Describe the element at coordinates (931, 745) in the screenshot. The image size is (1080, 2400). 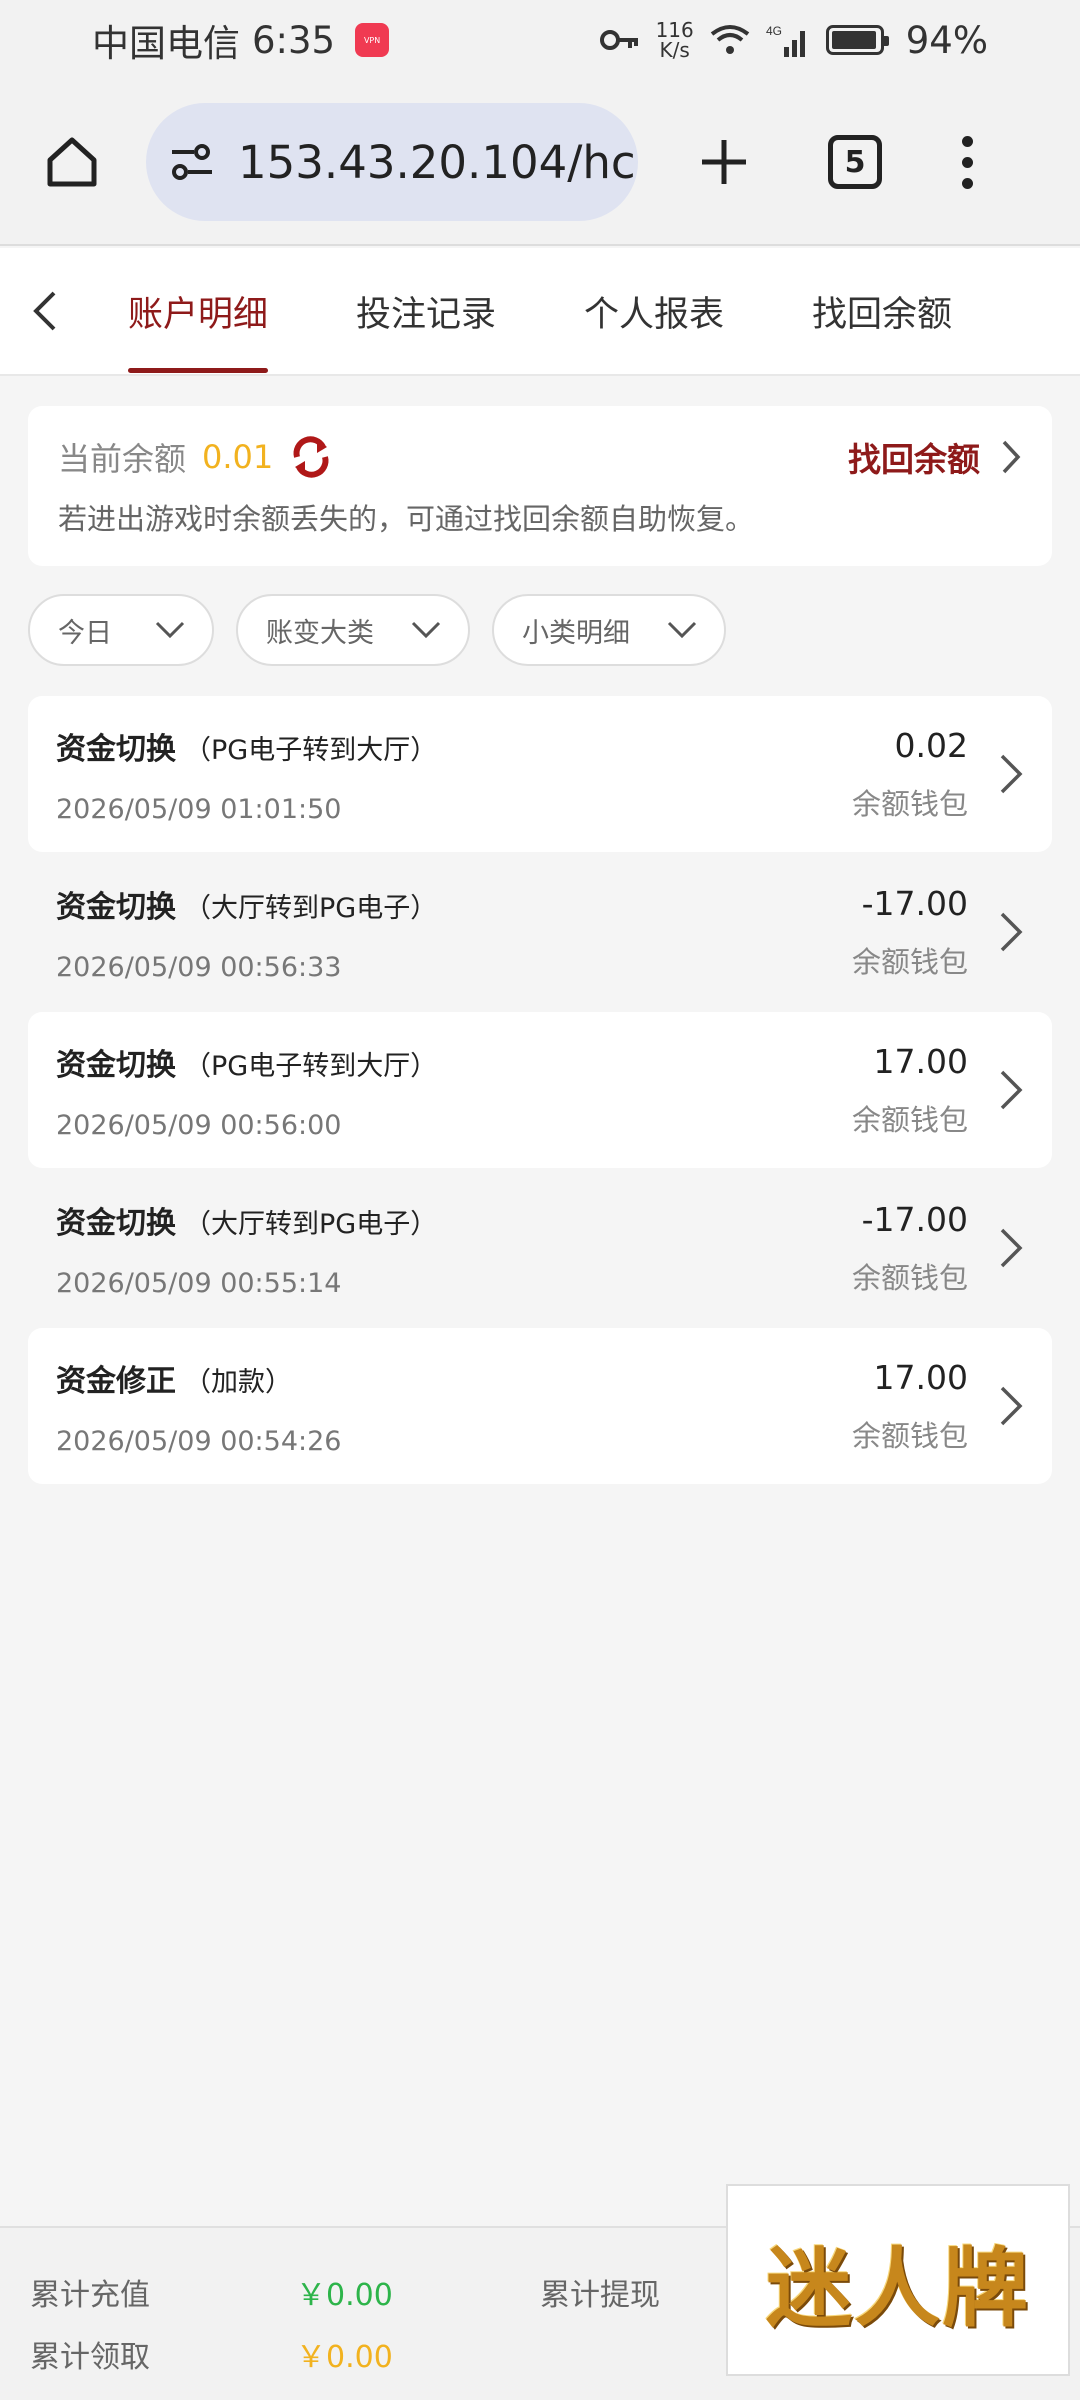
I see `transaction-amount: 0.02` at that location.